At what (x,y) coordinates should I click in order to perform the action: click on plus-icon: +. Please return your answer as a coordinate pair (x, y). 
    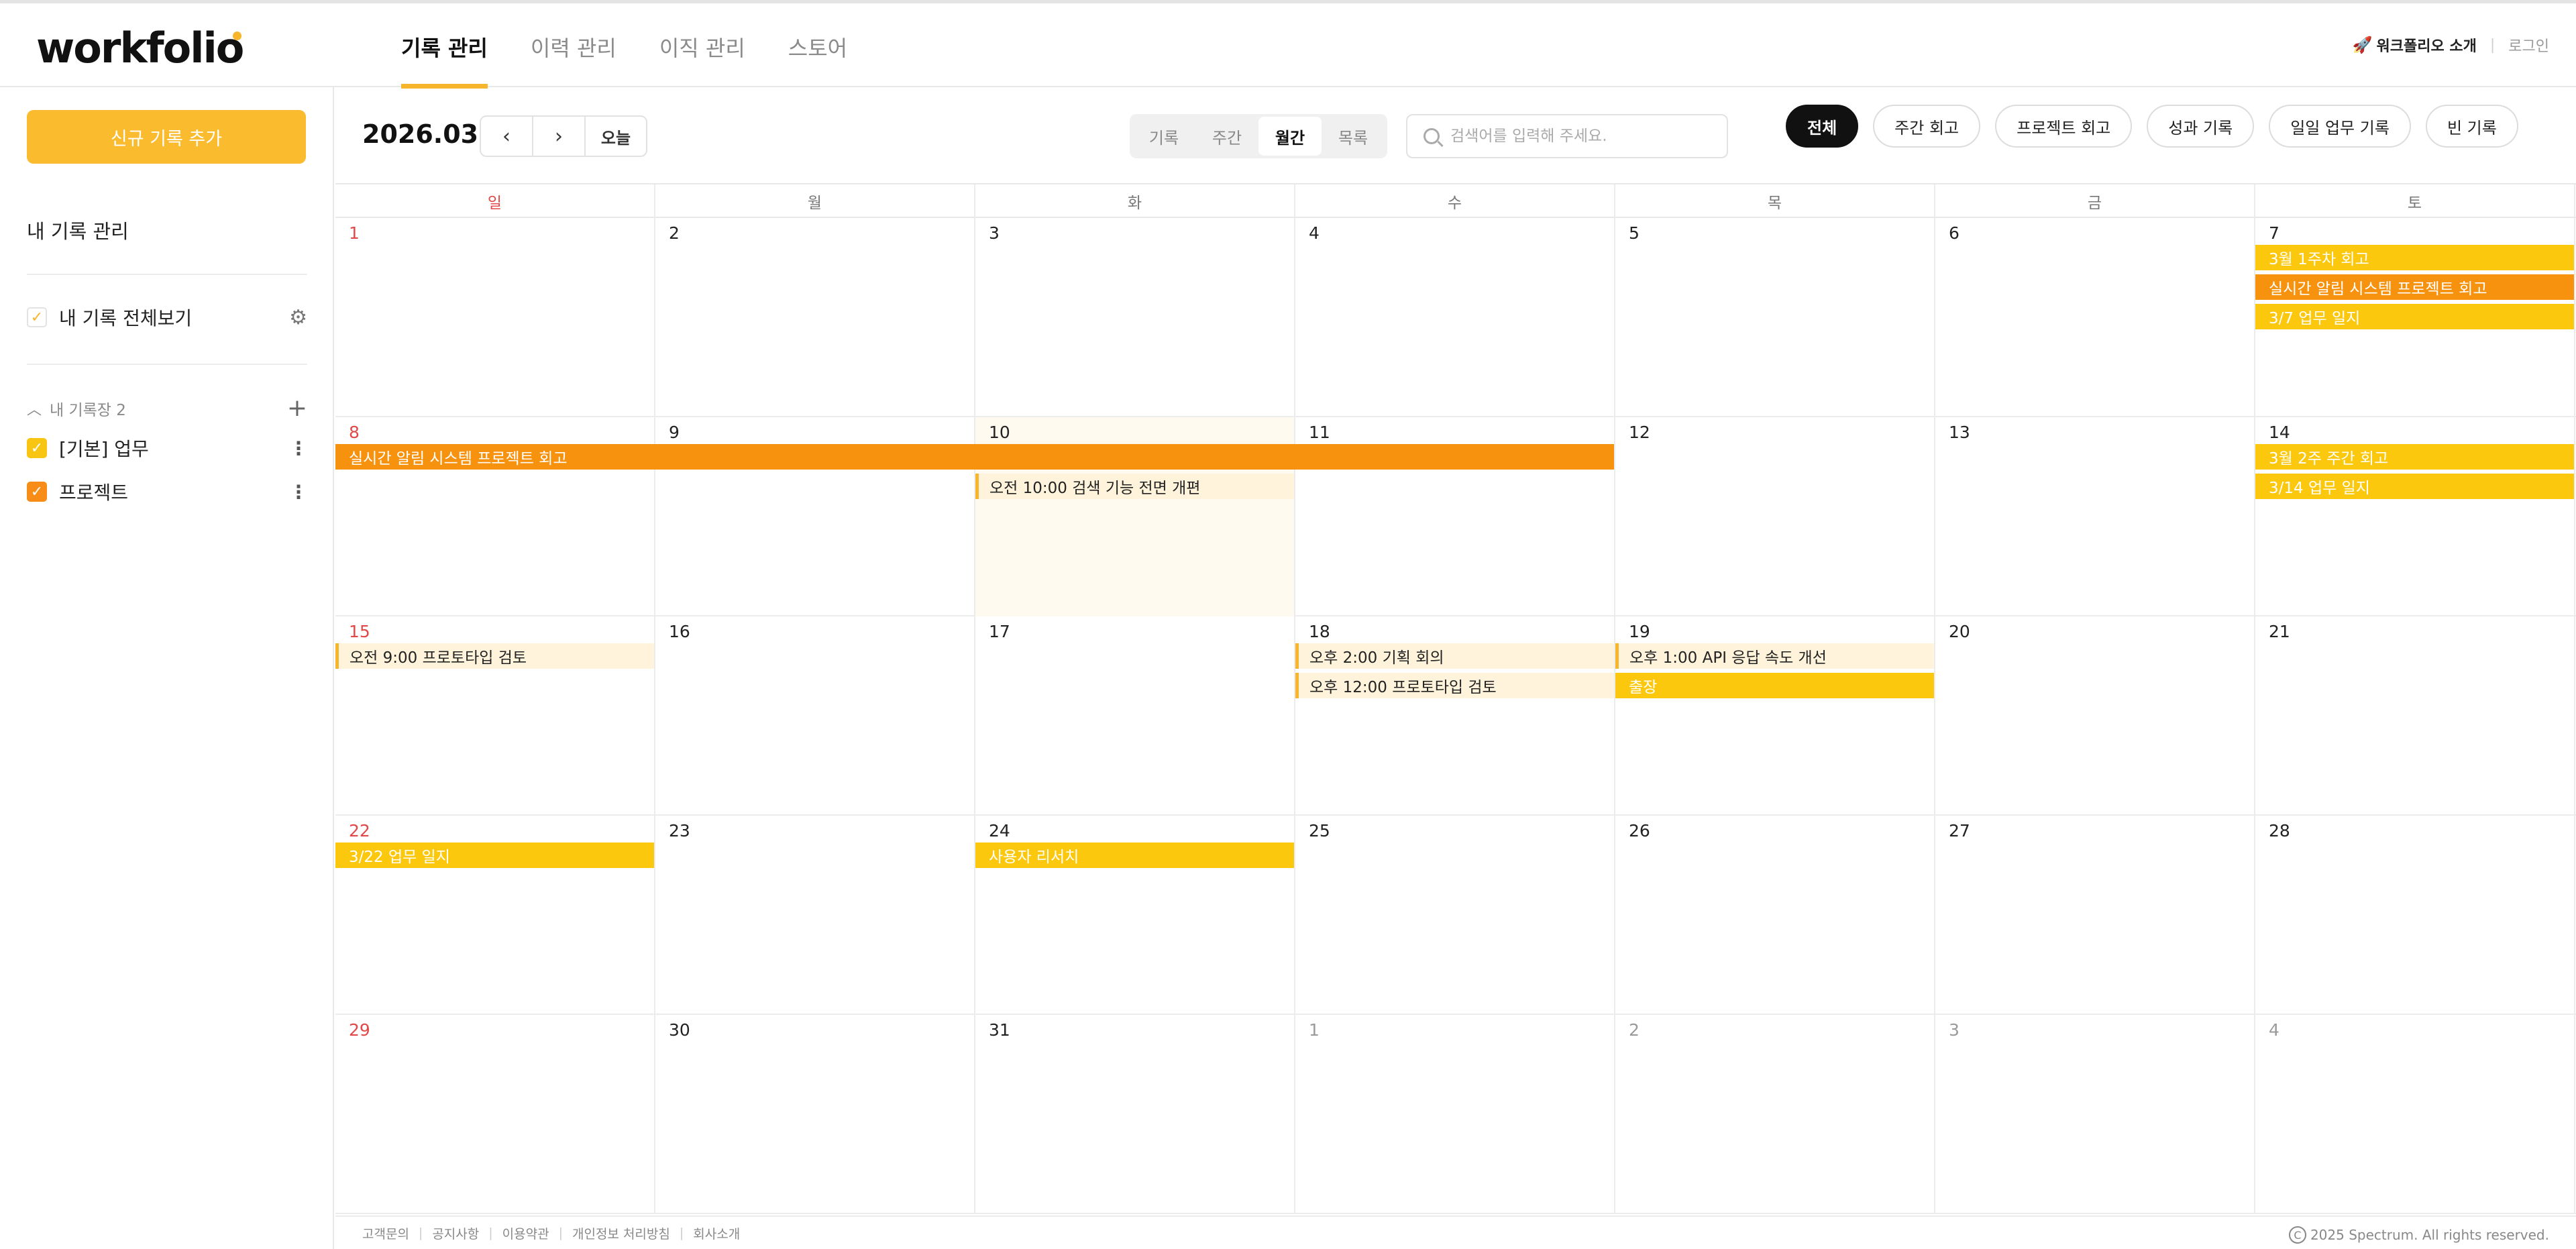
    Looking at the image, I should click on (297, 408).